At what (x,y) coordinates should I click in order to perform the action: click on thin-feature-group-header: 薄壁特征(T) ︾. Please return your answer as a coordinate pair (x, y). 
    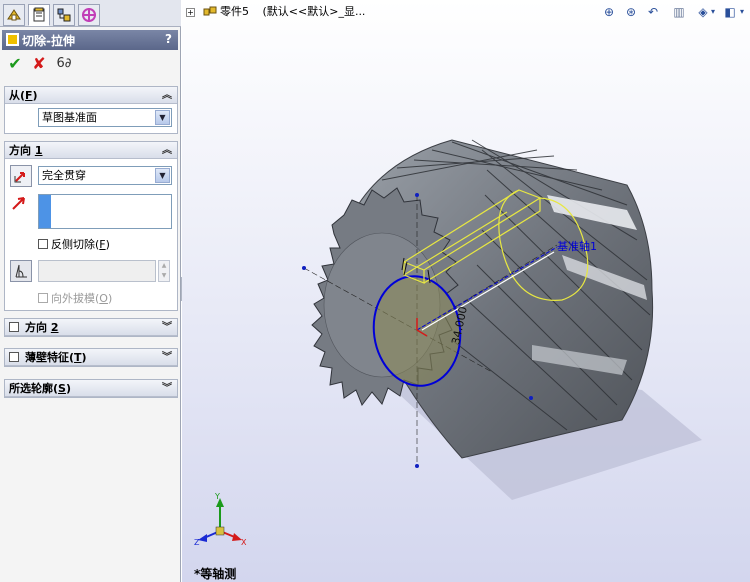
    Looking at the image, I should click on (91, 357).